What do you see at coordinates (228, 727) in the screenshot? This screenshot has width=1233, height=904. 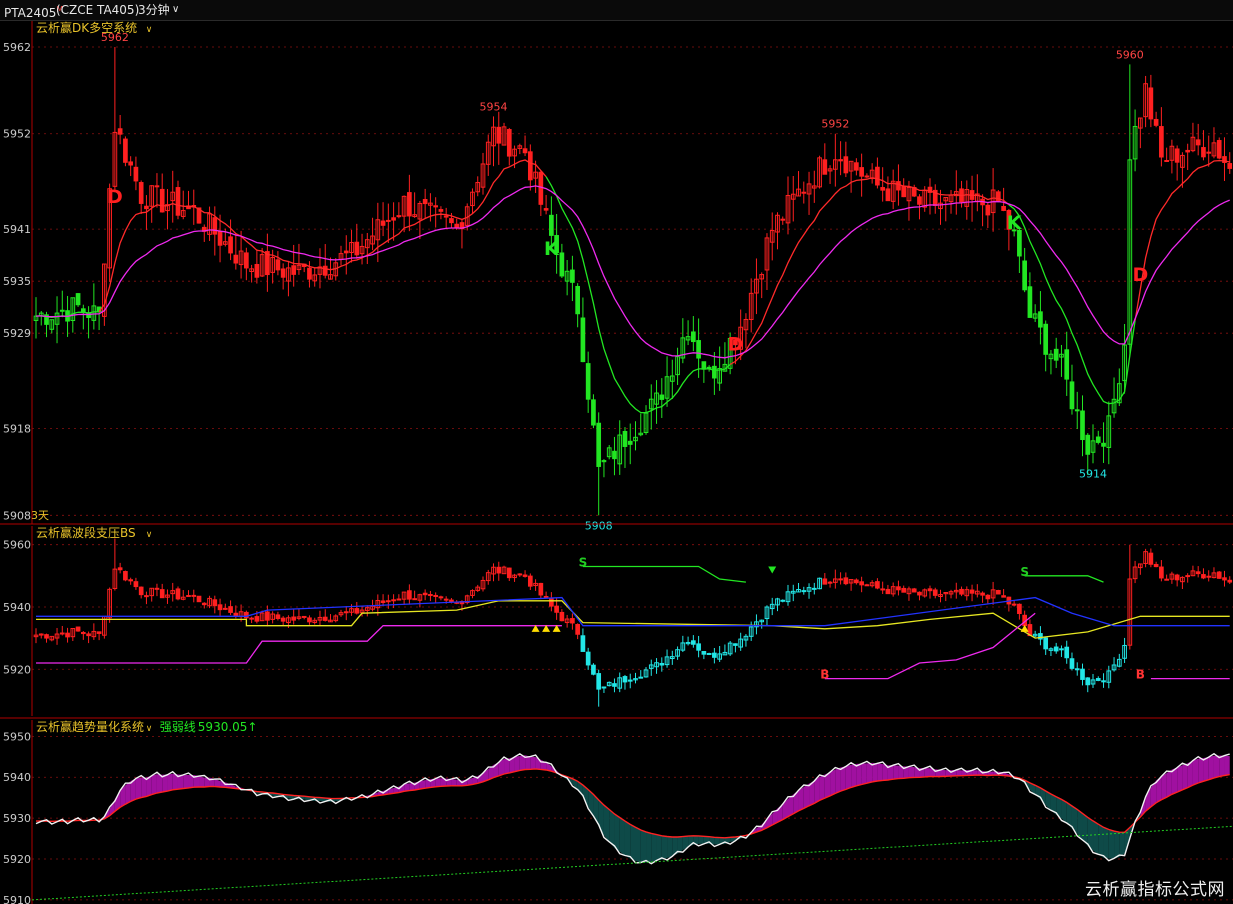 I see `indicator-value: 5930.05↑` at bounding box center [228, 727].